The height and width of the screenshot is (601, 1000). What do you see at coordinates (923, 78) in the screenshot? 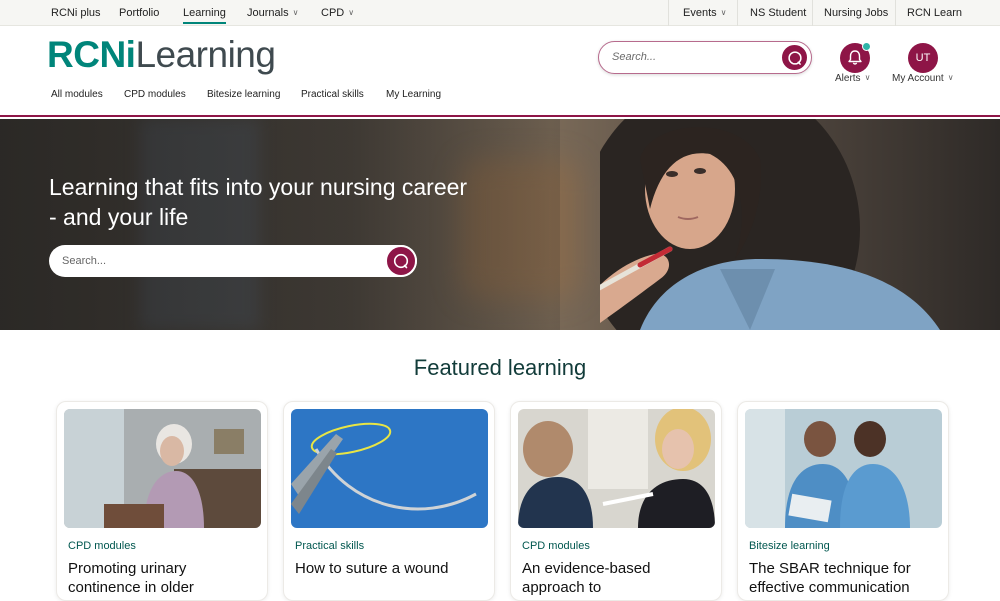
I see `my-account-menu: My Account ∨` at bounding box center [923, 78].